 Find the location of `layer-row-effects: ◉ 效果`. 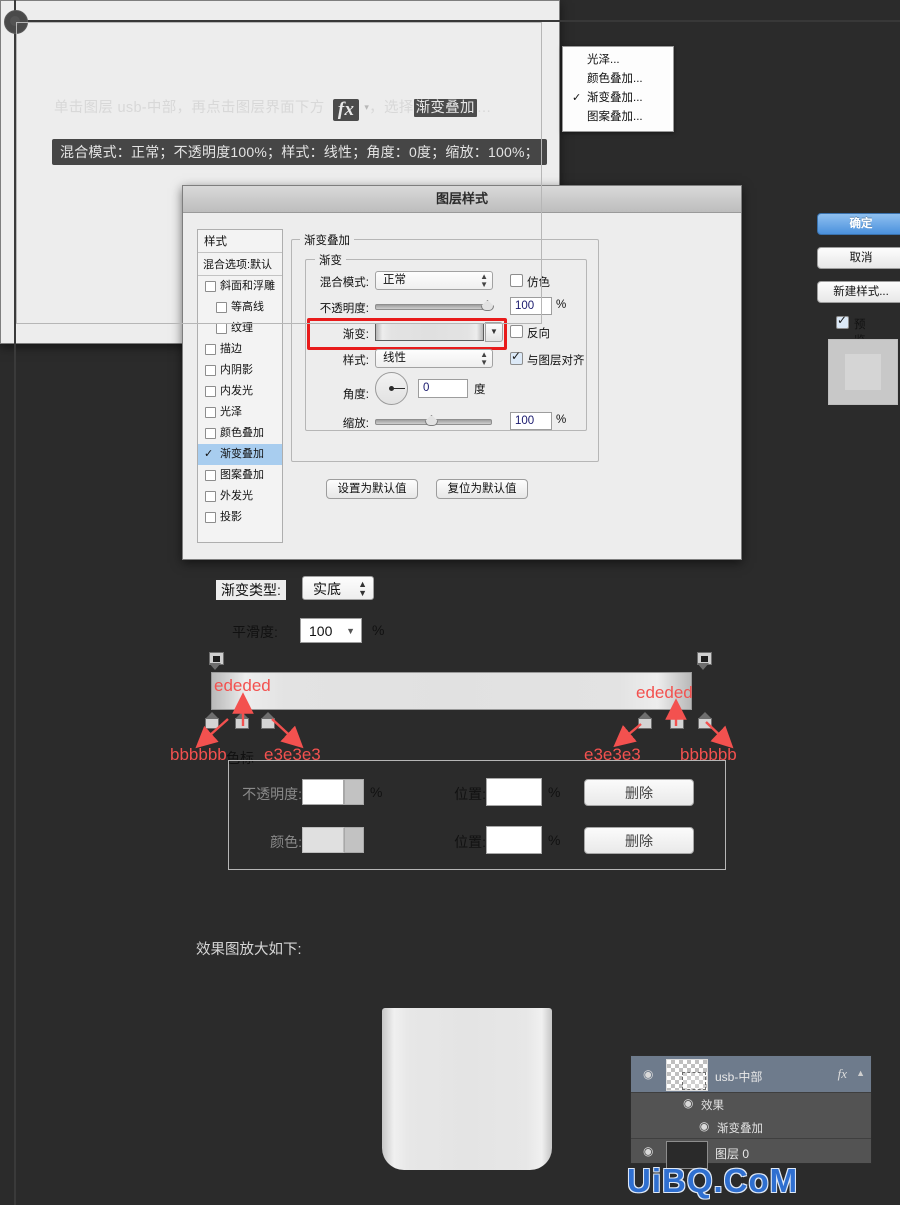

layer-row-effects: ◉ 效果 is located at coordinates (751, 1103).